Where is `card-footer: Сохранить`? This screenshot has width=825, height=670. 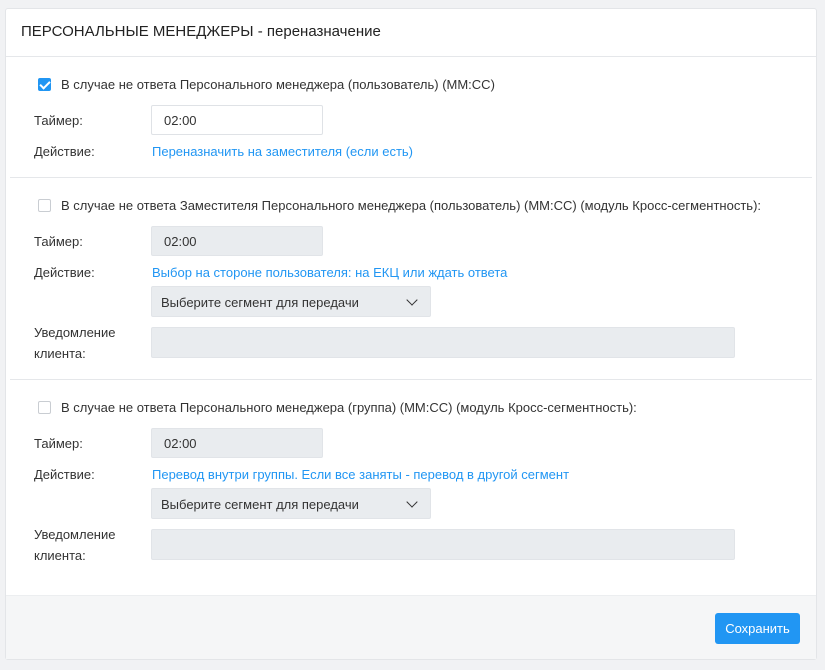
card-footer: Сохранить is located at coordinates (411, 627).